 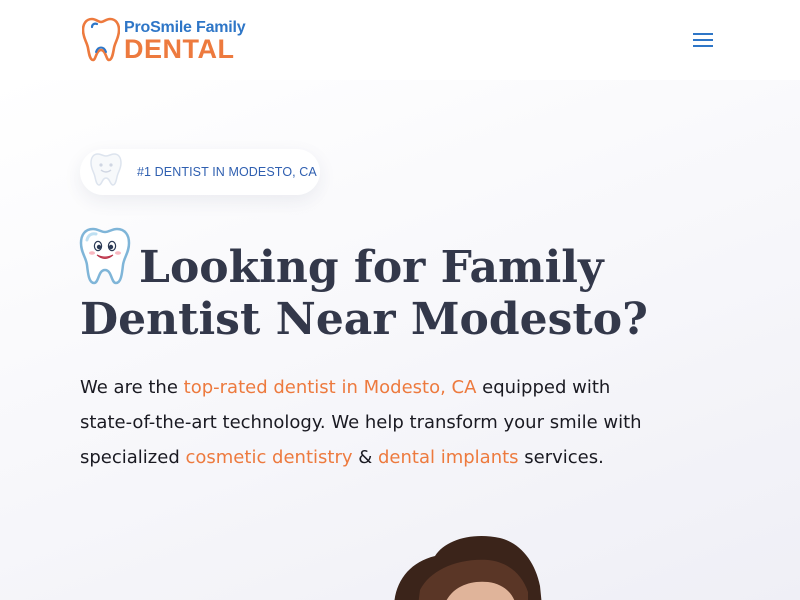 I want to click on title-line-2: Dentist Near Modesto?, so click(x=364, y=319).